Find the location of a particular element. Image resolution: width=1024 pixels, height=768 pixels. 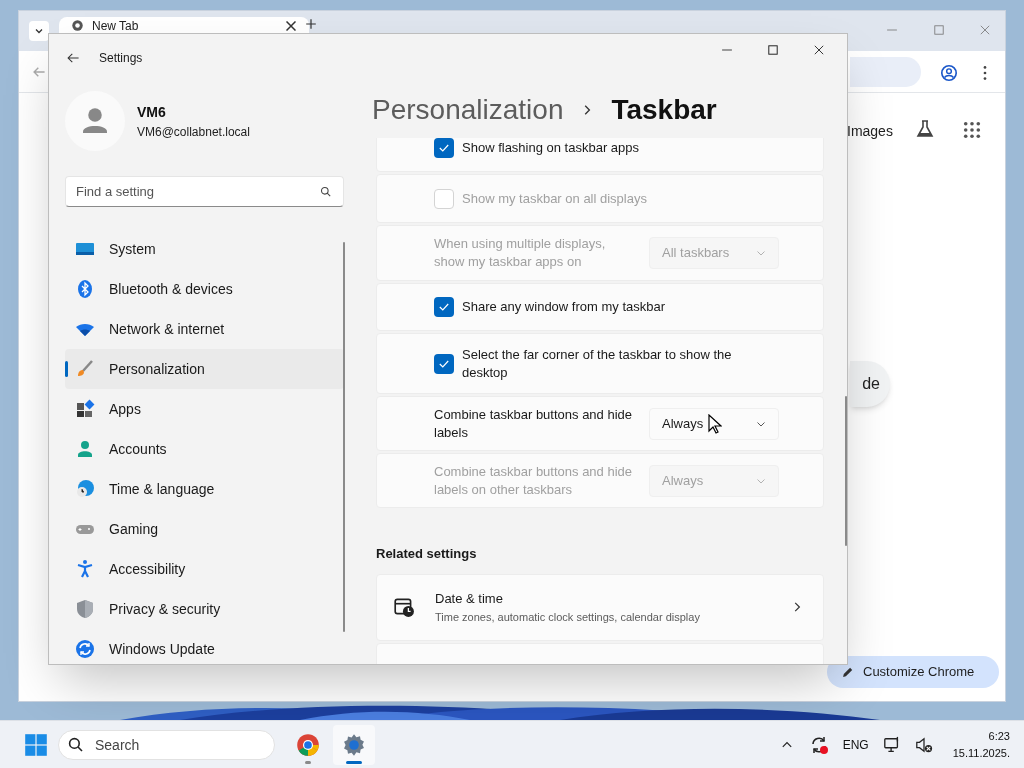

refresh-icon is located at coordinates (85, 649).